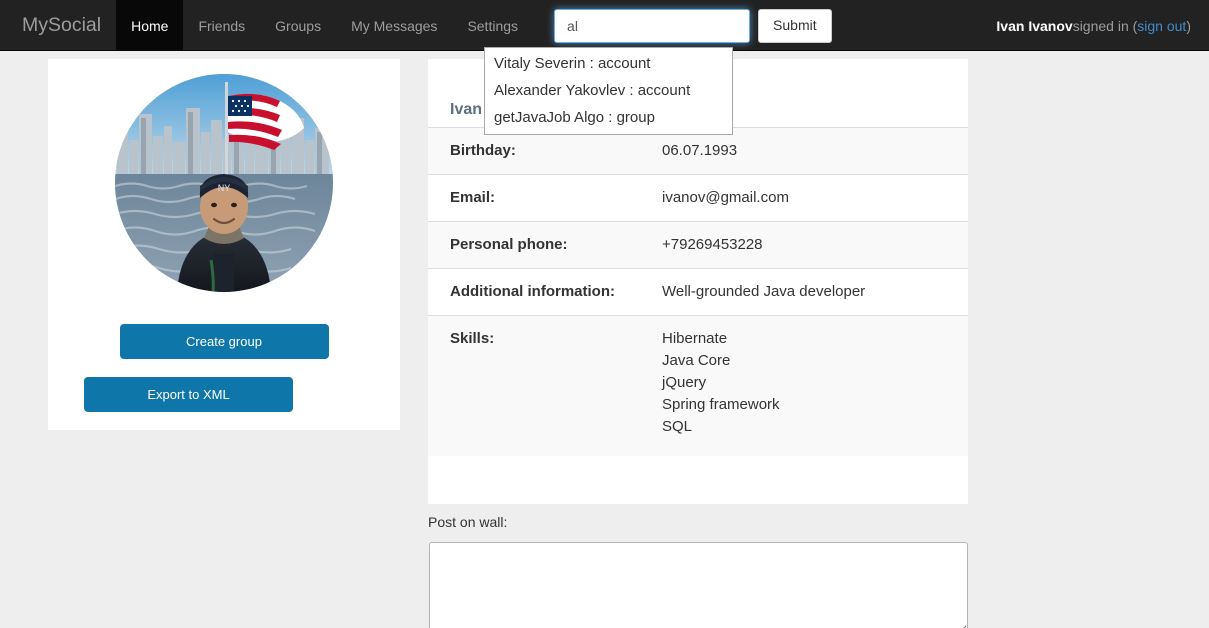  Describe the element at coordinates (221, 25) in the screenshot. I see `nav-item-friends: Friends` at that location.